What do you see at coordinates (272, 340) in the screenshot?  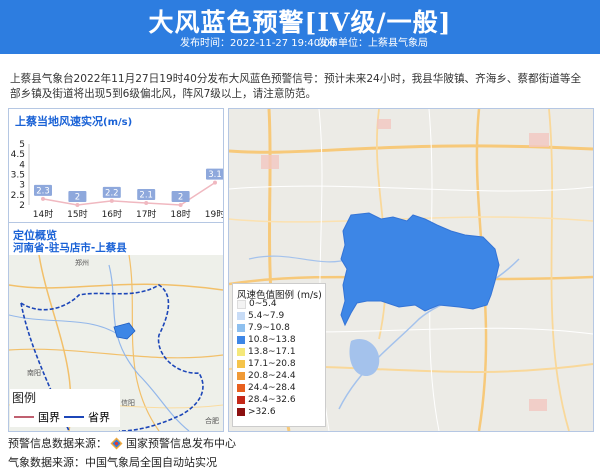 I see `wind-legend-label: 10.8~13.8` at bounding box center [272, 340].